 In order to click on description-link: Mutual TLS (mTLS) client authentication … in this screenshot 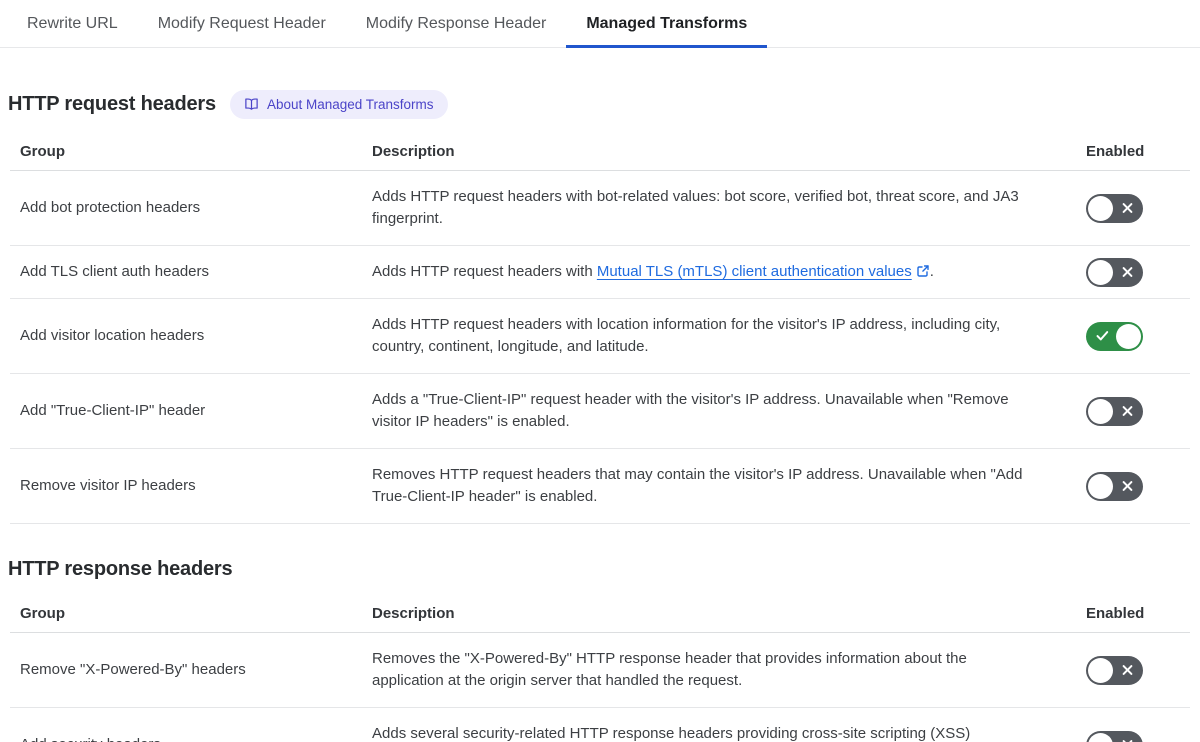, I will do `click(754, 271)`.